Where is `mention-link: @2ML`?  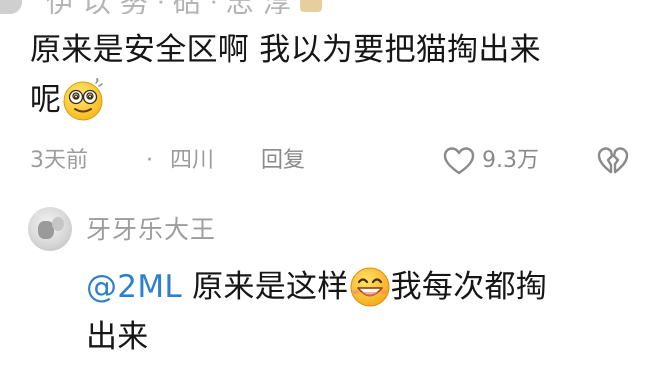
mention-link: @2ML is located at coordinates (134, 287).